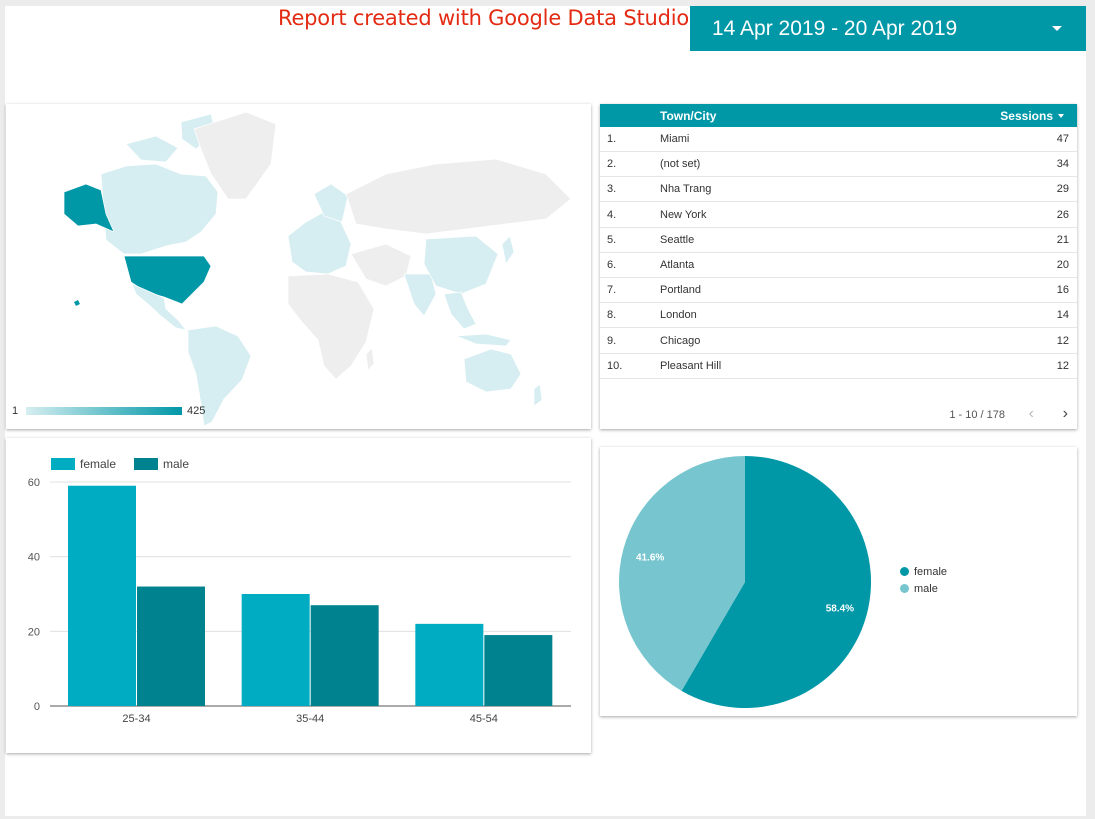 Image resolution: width=1095 pixels, height=819 pixels. Describe the element at coordinates (167, 280) in the screenshot. I see `usa-region` at that location.